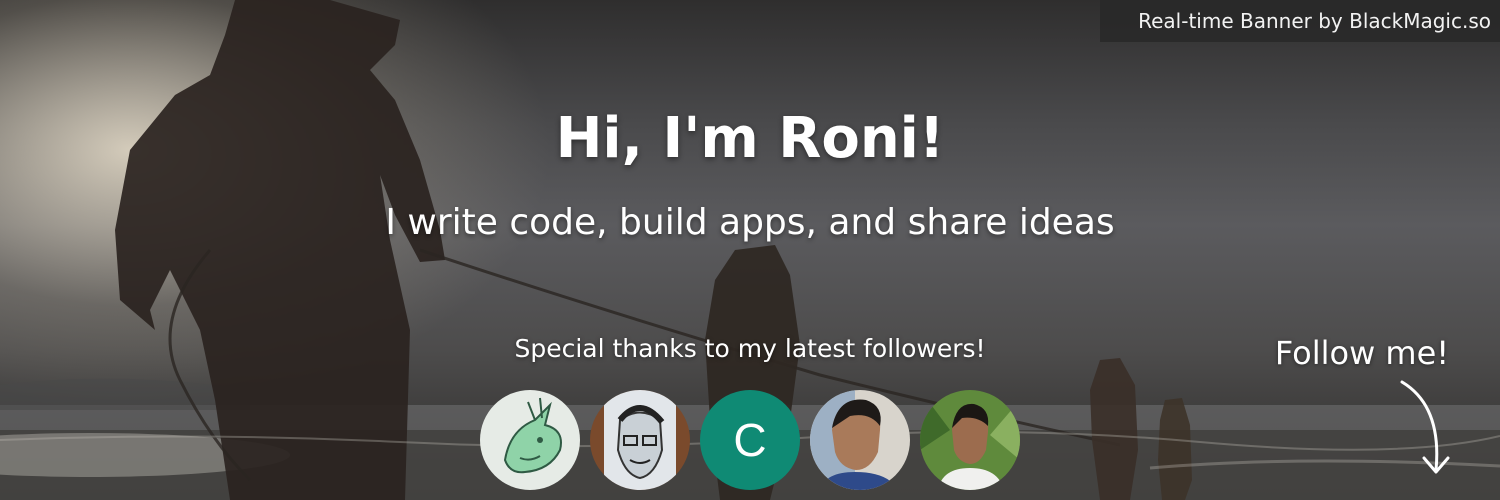  Describe the element at coordinates (1362, 353) in the screenshot. I see `follow-cta: Follow me!` at that location.